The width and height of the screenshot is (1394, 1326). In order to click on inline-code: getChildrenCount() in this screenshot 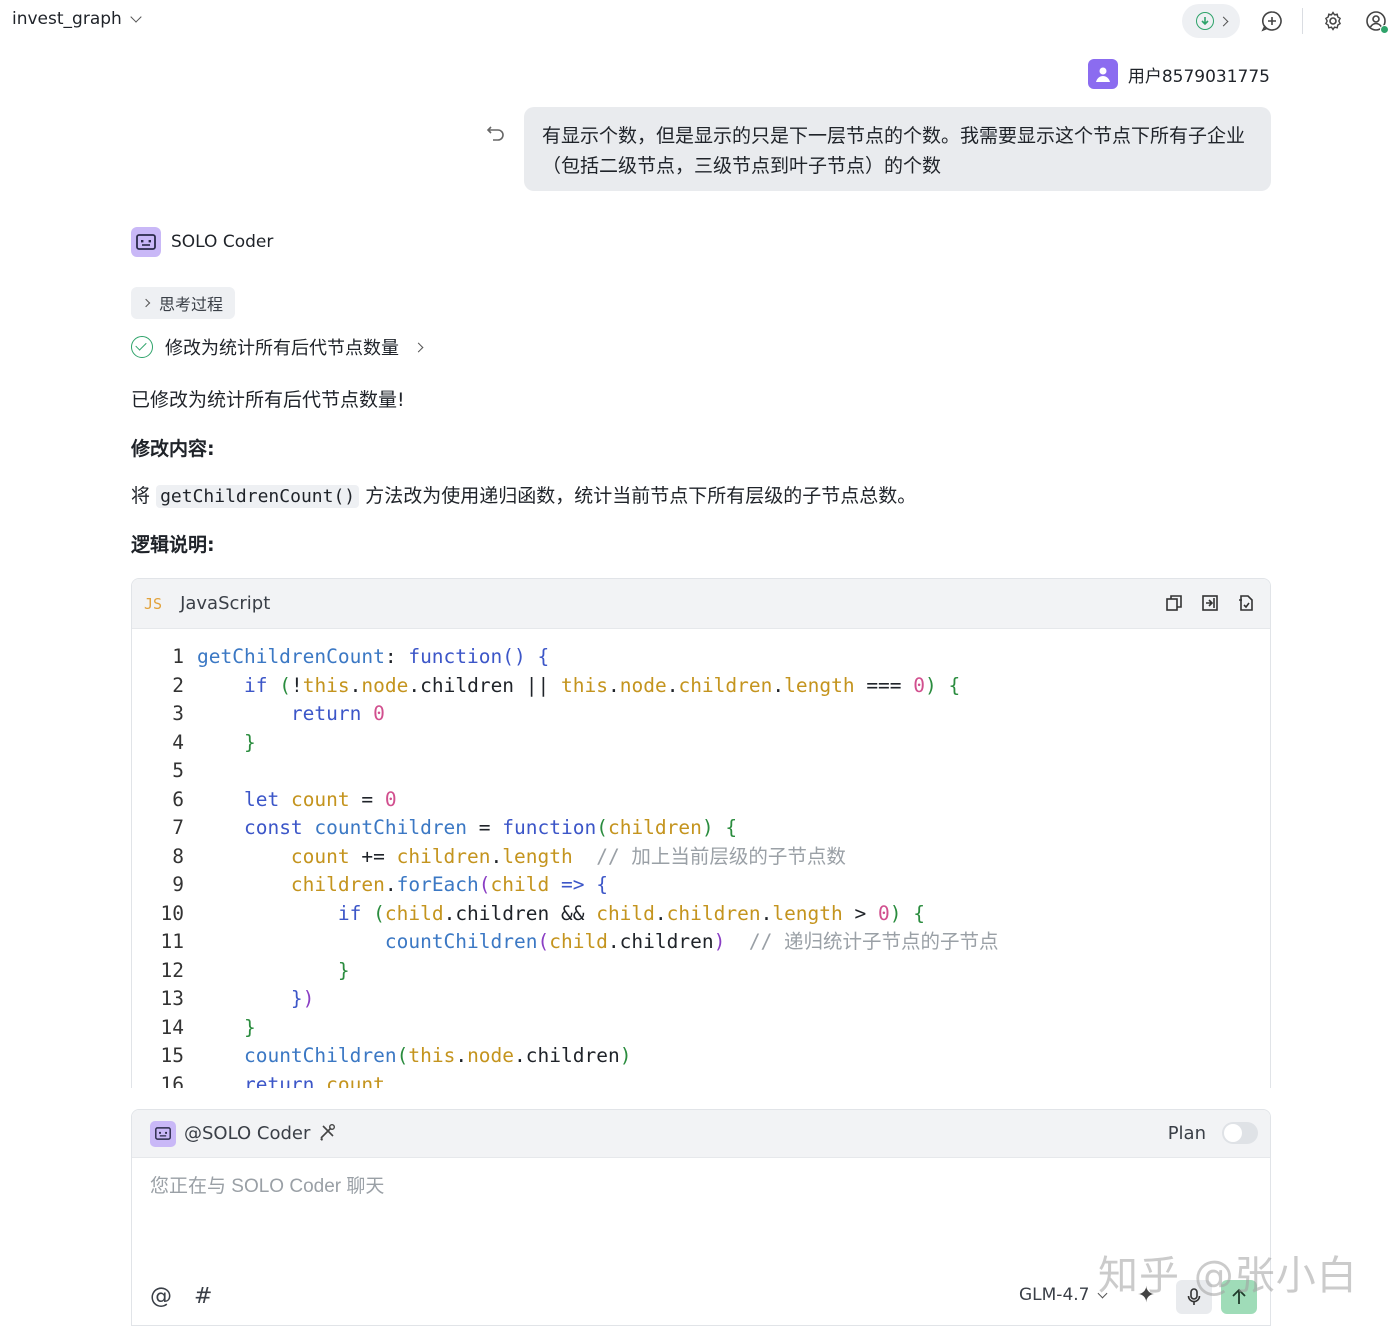, I will do `click(258, 496)`.